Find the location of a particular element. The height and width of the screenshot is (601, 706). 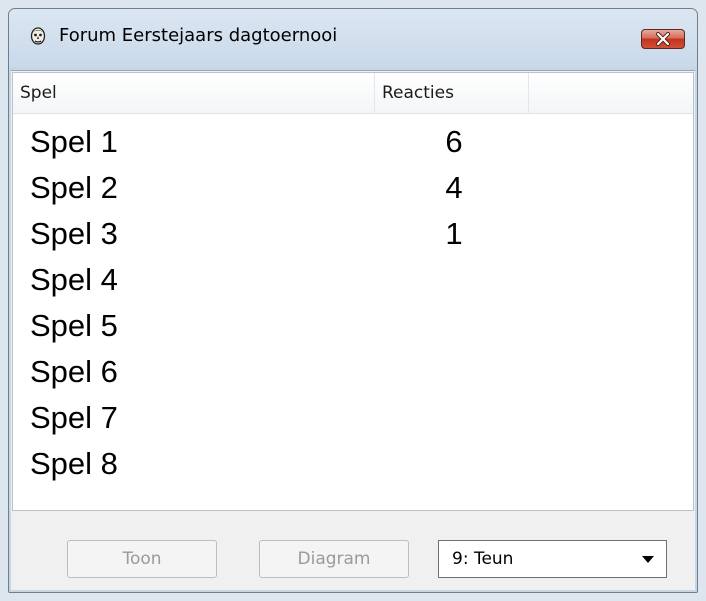

column-header-empty is located at coordinates (611, 93).